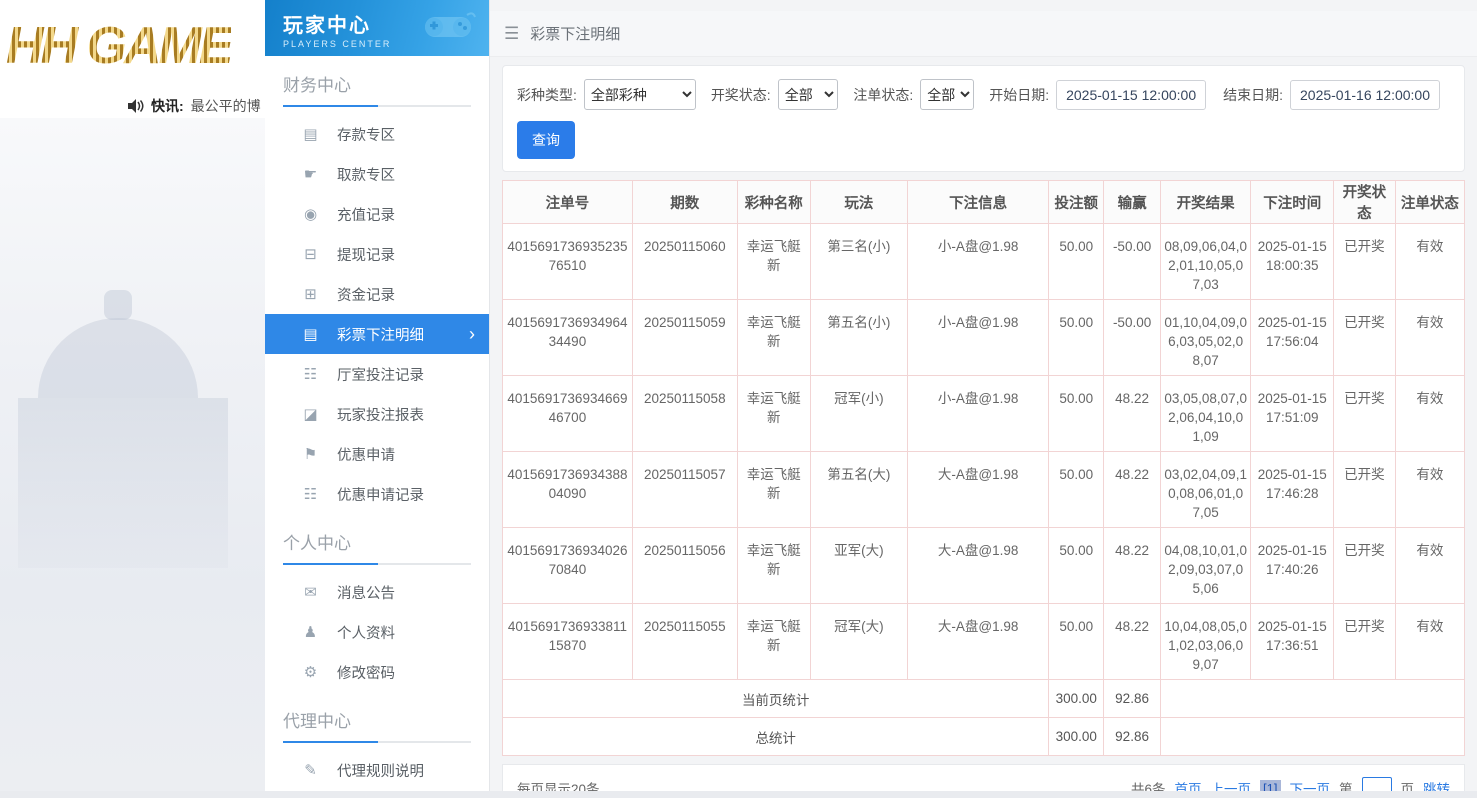 The width and height of the screenshot is (1477, 798). Describe the element at coordinates (883, 94) in the screenshot. I see `order-status-label: 注单状态:` at that location.